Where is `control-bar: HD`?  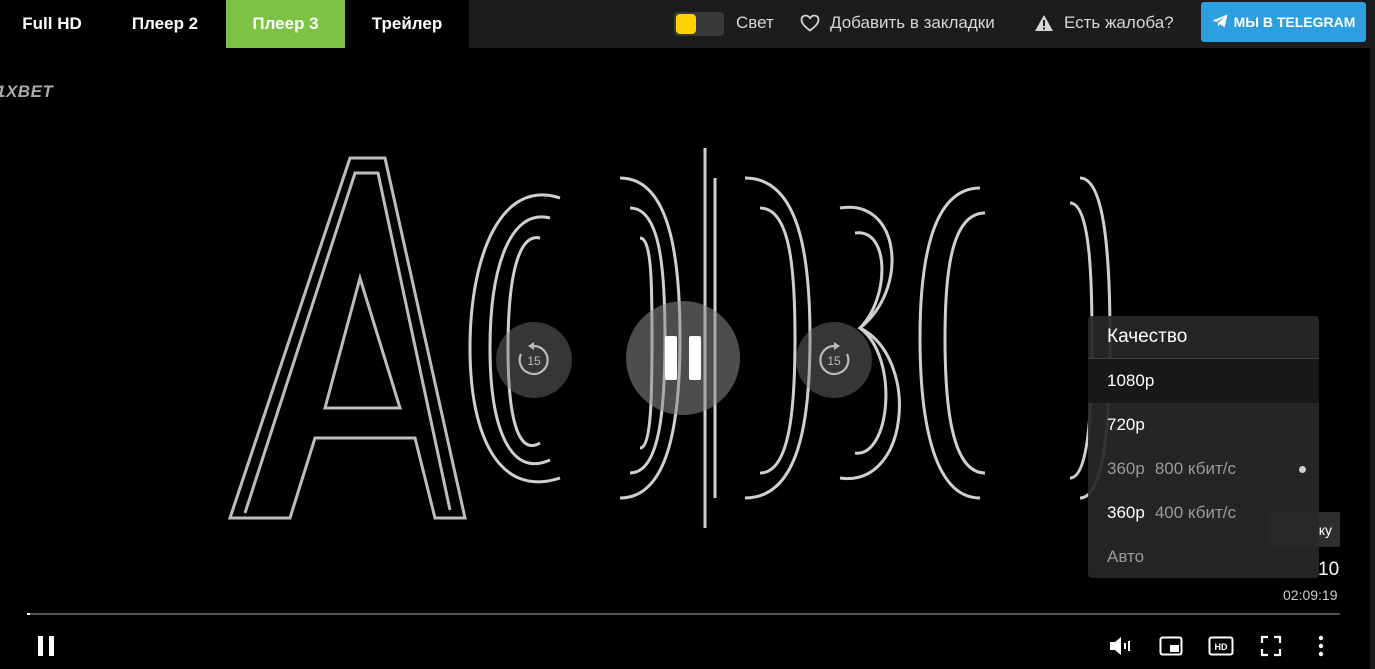
control-bar: HD is located at coordinates (685, 646).